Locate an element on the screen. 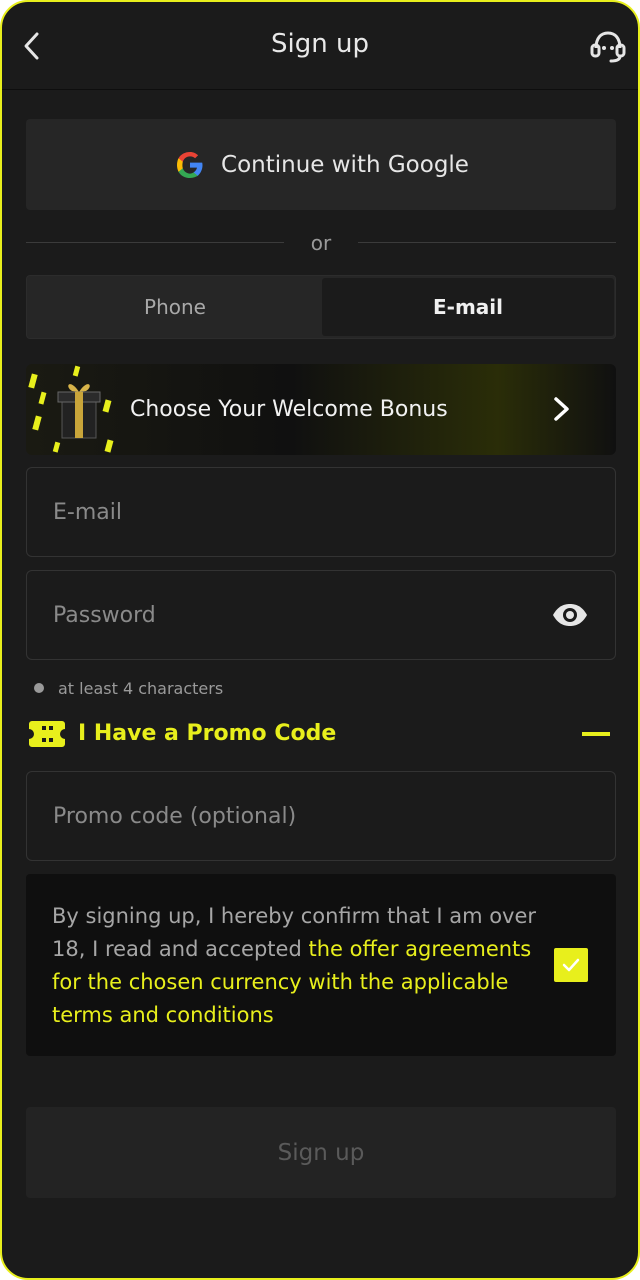 This screenshot has width=640, height=1280. welcome-bonus-label: Choose Your Welcome Bonus is located at coordinates (289, 409).